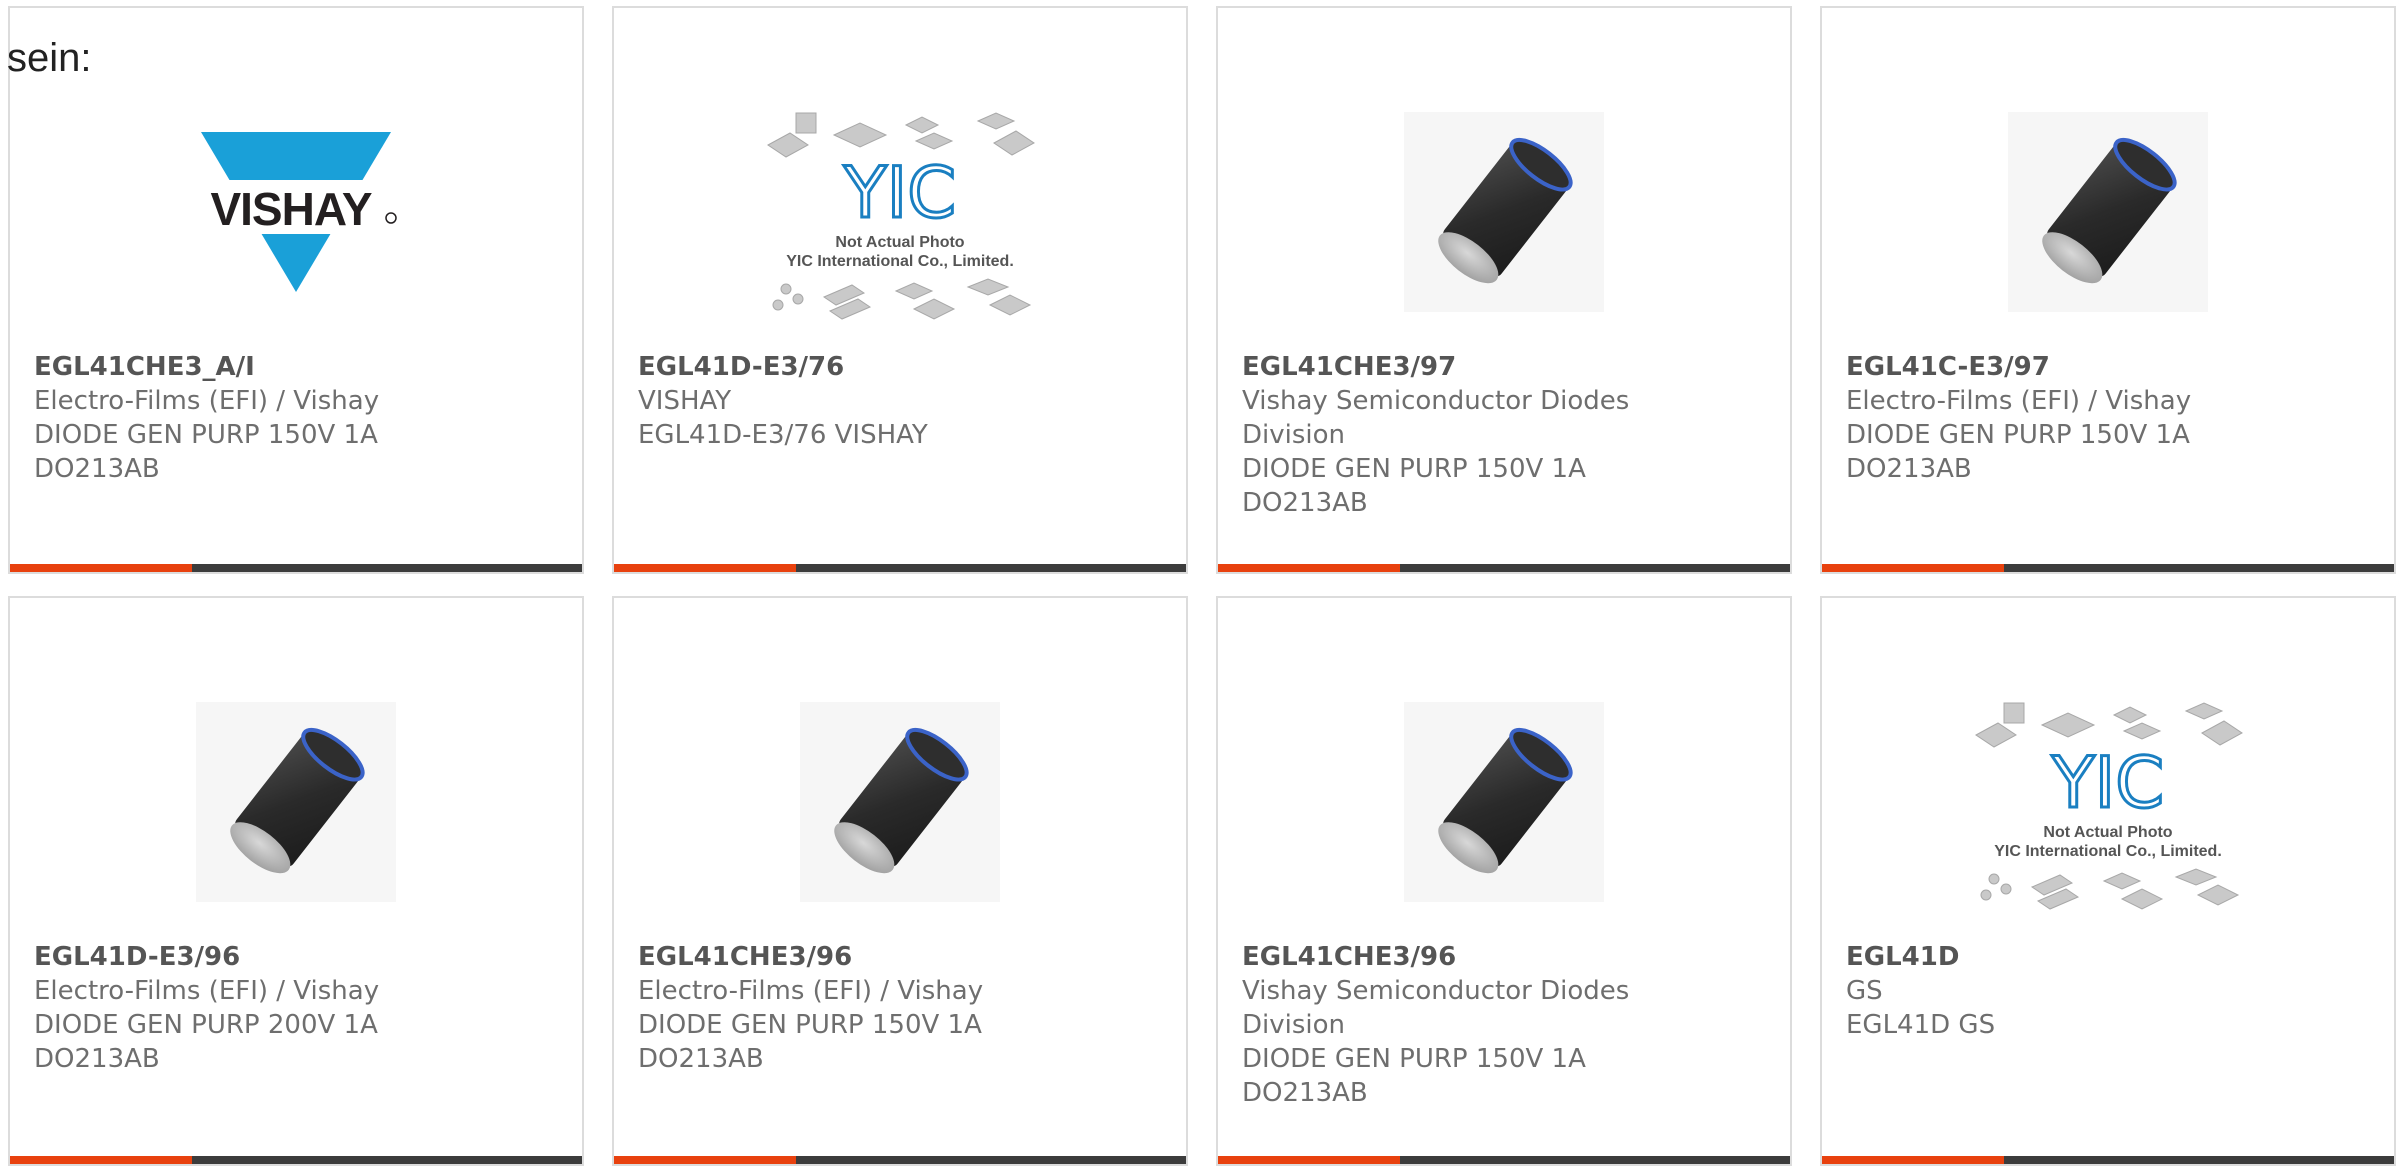 The width and height of the screenshot is (2400, 1166). What do you see at coordinates (298, 367) in the screenshot?
I see `part-number: EGL41CHE3_A/I` at bounding box center [298, 367].